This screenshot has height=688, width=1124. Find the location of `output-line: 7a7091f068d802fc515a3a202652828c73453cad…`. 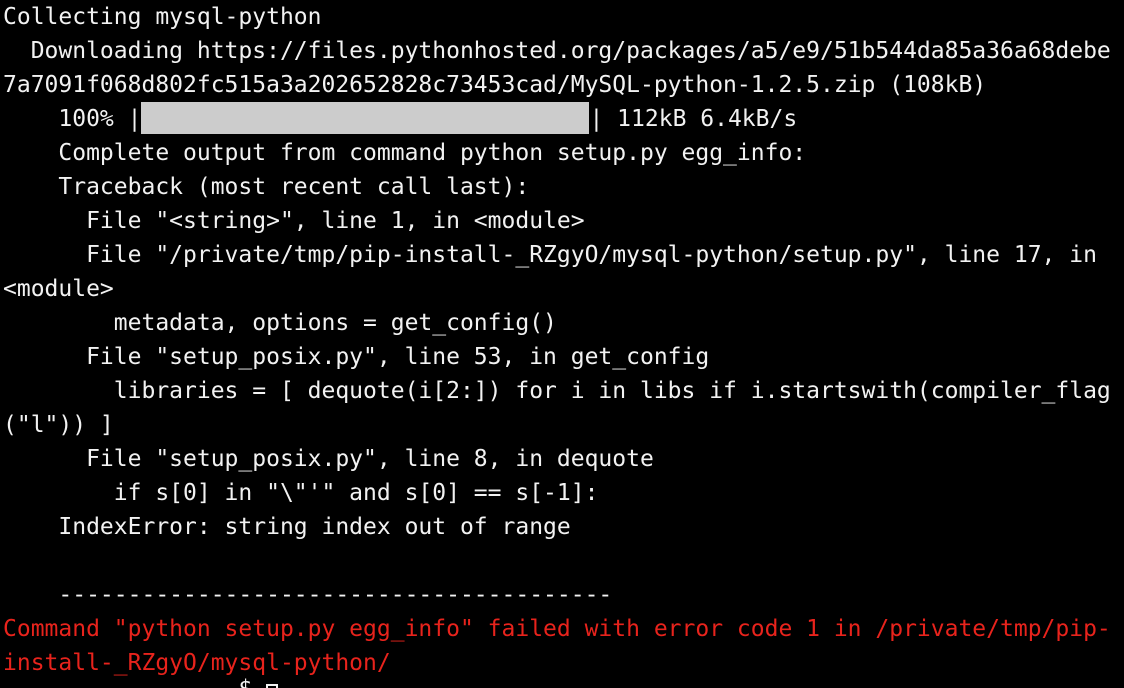

output-line: 7a7091f068d802fc515a3a202652828c73453cad… is located at coordinates (495, 85).